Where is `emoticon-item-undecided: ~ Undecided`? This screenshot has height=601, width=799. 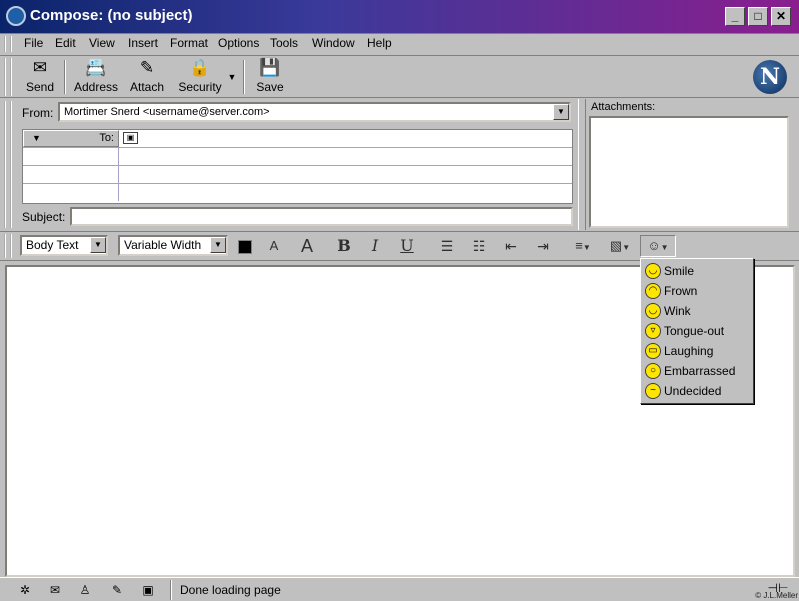 emoticon-item-undecided: ~ Undecided is located at coordinates (697, 391).